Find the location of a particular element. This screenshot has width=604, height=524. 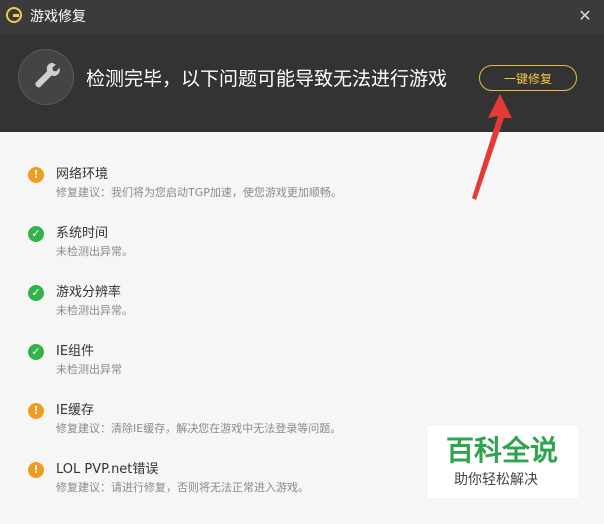

title-bar: 游戏修复 ✕ is located at coordinates (302, 17).